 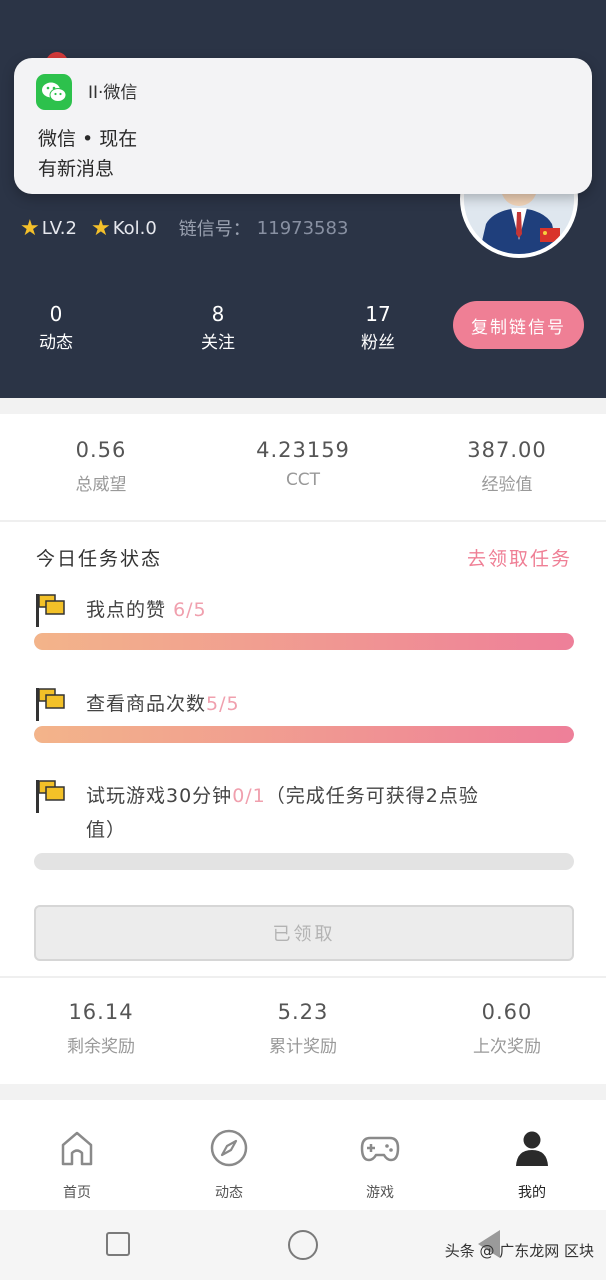 What do you see at coordinates (507, 450) in the screenshot?
I see `metric-value: 387.00` at bounding box center [507, 450].